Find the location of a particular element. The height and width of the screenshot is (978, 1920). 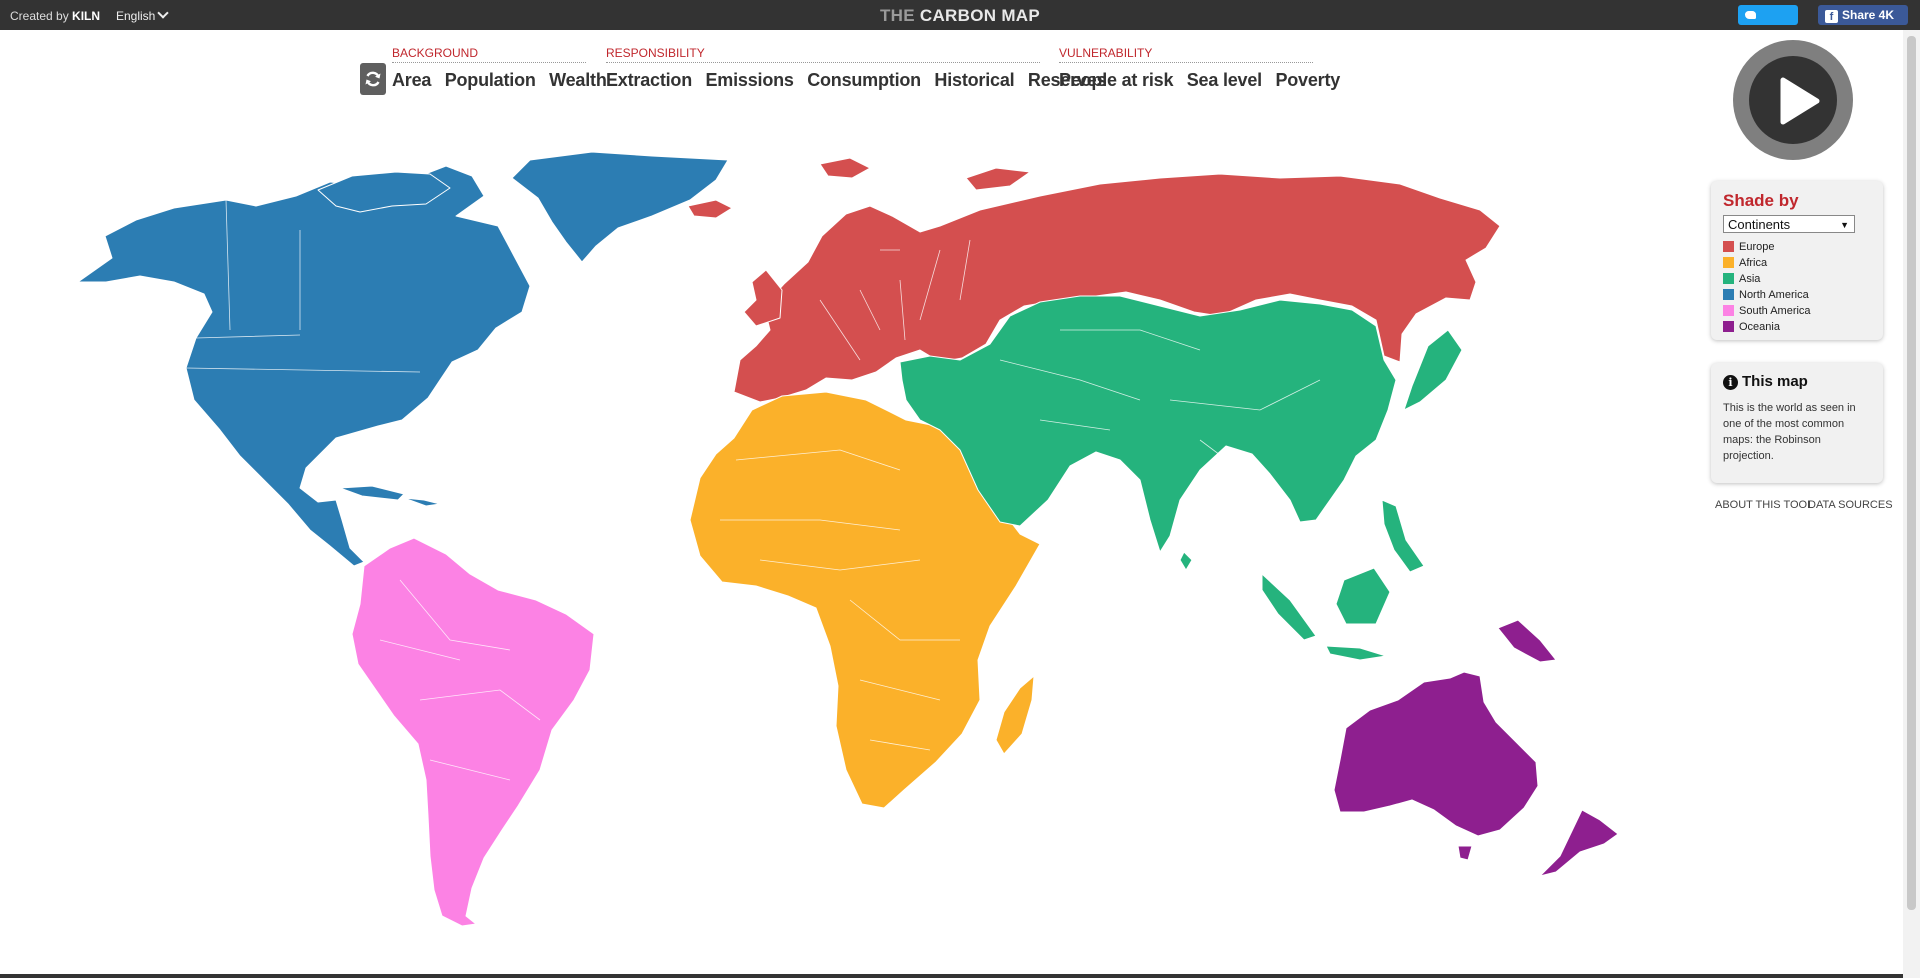

chevron-down-icon is located at coordinates (163, 13).